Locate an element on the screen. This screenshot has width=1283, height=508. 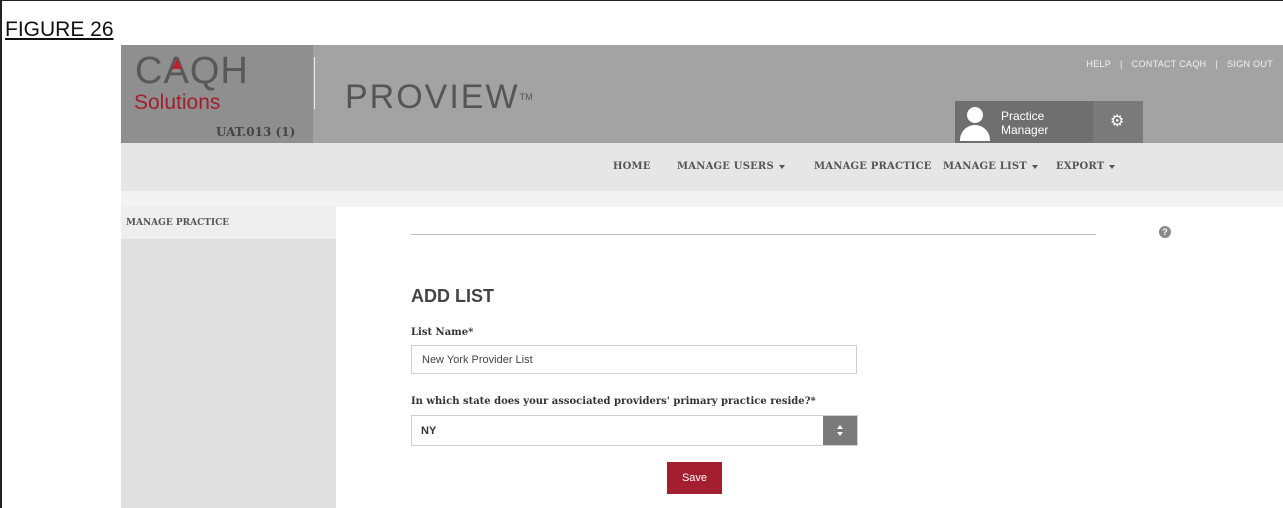
sidebar-item-manage-practice: MANAGE PRACTICE is located at coordinates (228, 223).